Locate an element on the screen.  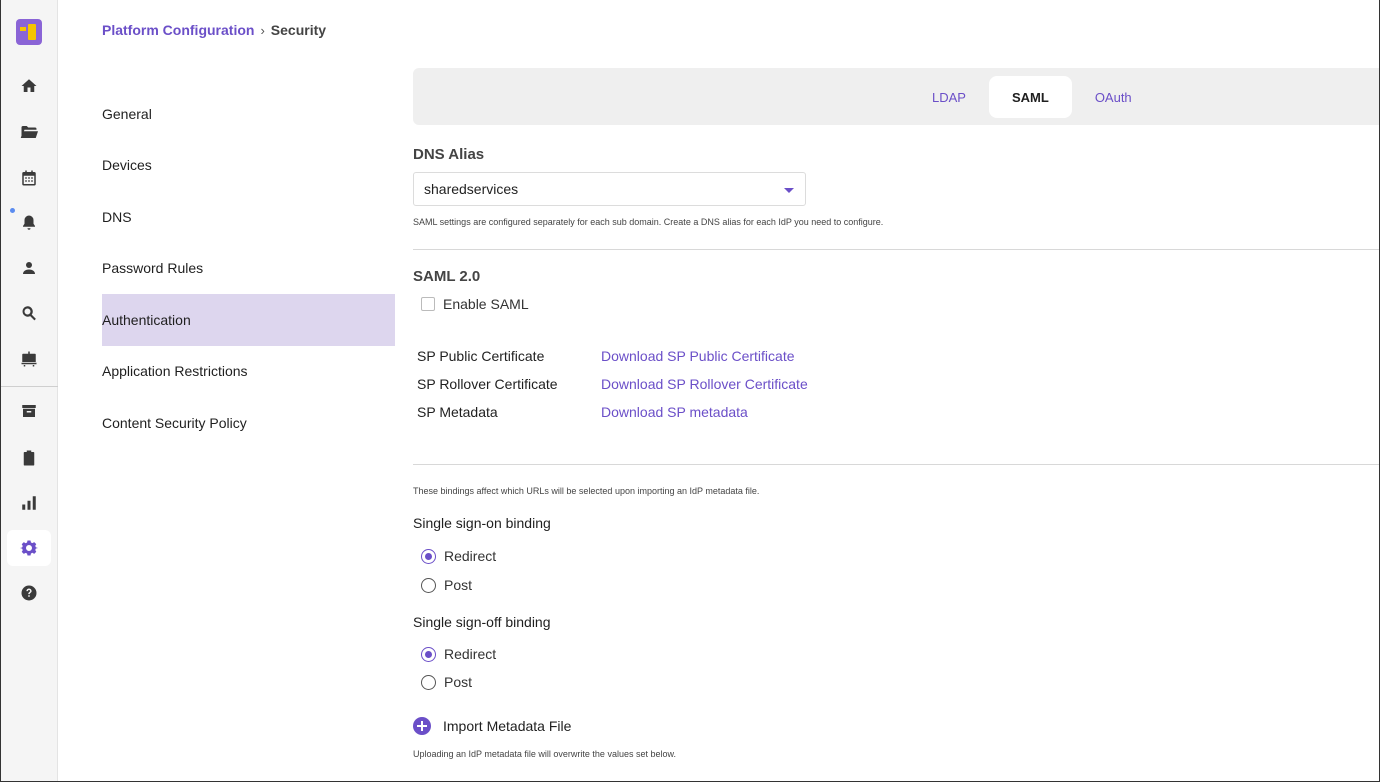
download-sp-rollover-certificate-link: Download SP Rollover Certificate is located at coordinates (704, 384).